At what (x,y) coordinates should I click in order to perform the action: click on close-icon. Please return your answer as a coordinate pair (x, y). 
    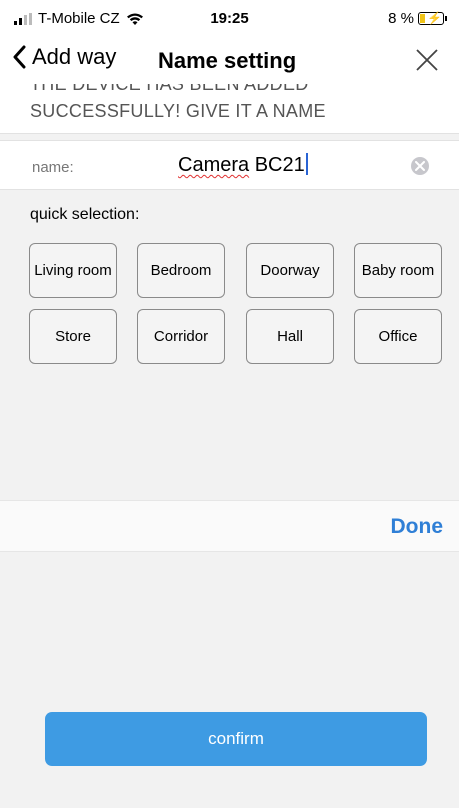
    Looking at the image, I should click on (427, 60).